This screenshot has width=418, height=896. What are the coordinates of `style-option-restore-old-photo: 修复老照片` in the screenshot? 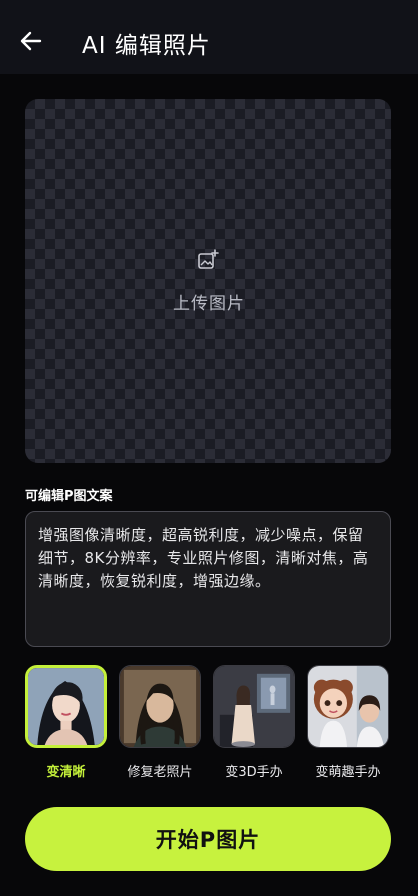 It's located at (160, 722).